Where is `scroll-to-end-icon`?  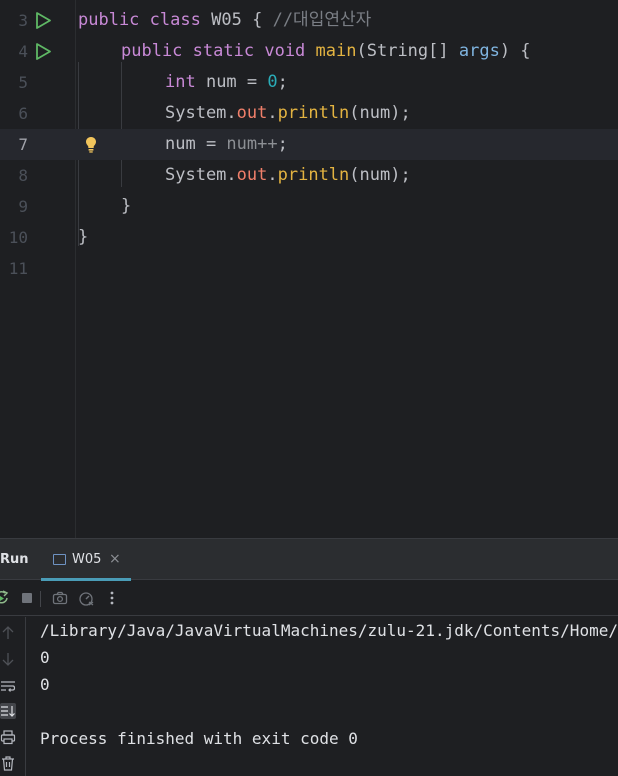
scroll-to-end-icon is located at coordinates (8, 711).